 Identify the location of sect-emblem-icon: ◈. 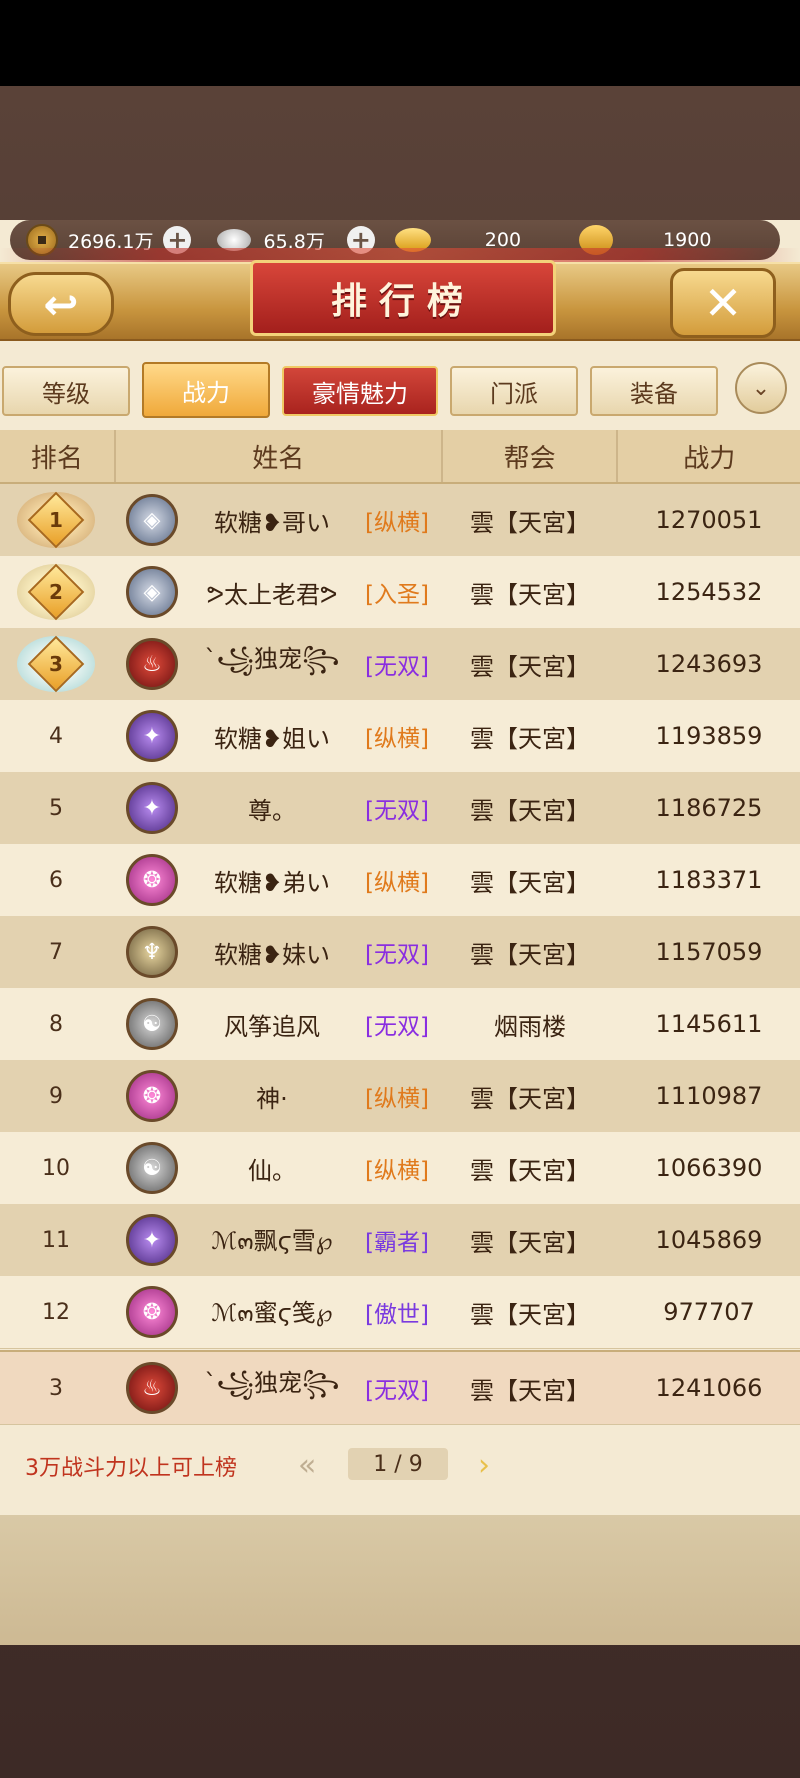
(152, 592).